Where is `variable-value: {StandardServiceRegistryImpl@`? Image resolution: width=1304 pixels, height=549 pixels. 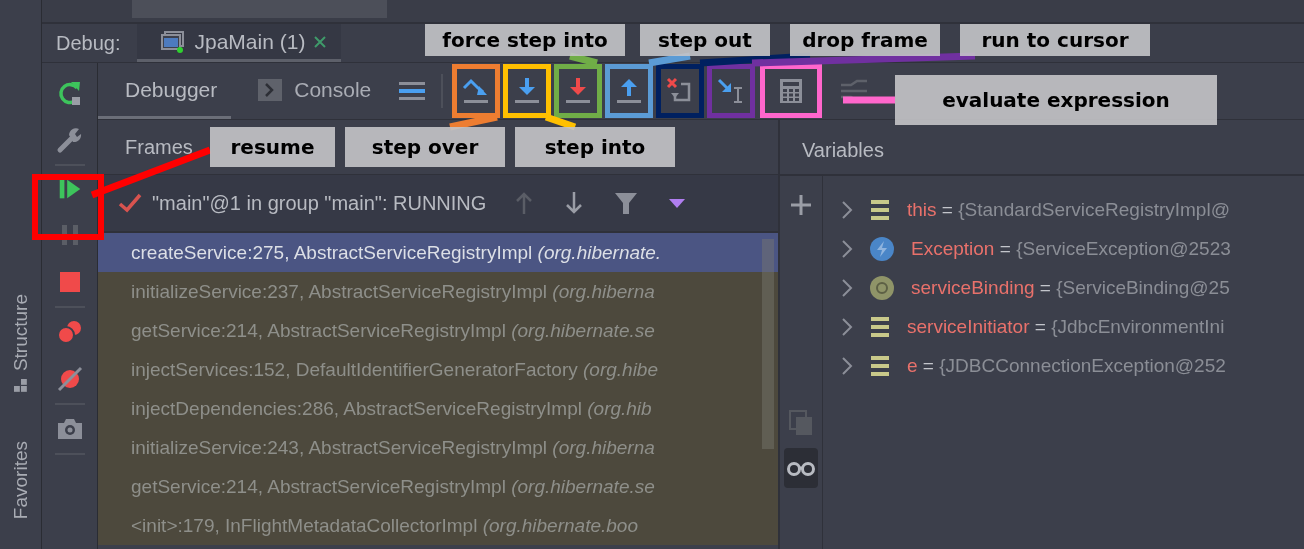
variable-value: {StandardServiceRegistryImpl@ is located at coordinates (1094, 209).